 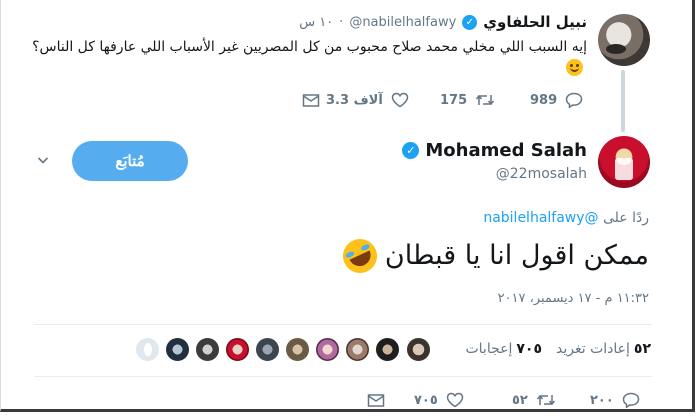 What do you see at coordinates (535, 22) in the screenshot?
I see `parent-author-name: نبيل الحلفاوي` at bounding box center [535, 22].